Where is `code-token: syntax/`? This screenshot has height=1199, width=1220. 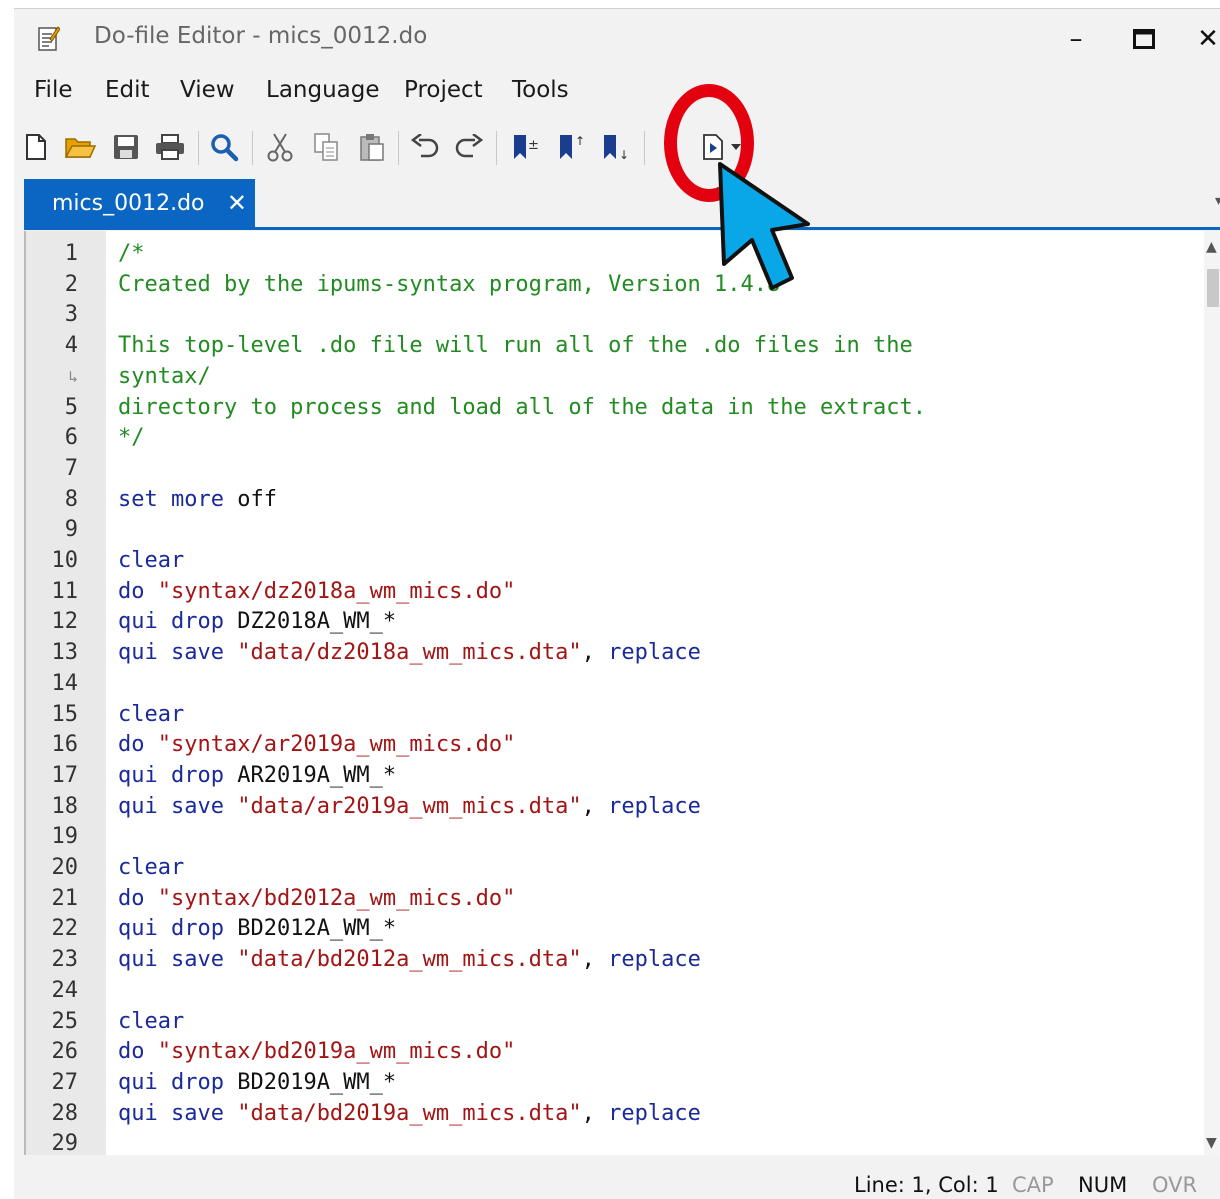 code-token: syntax/ is located at coordinates (164, 376).